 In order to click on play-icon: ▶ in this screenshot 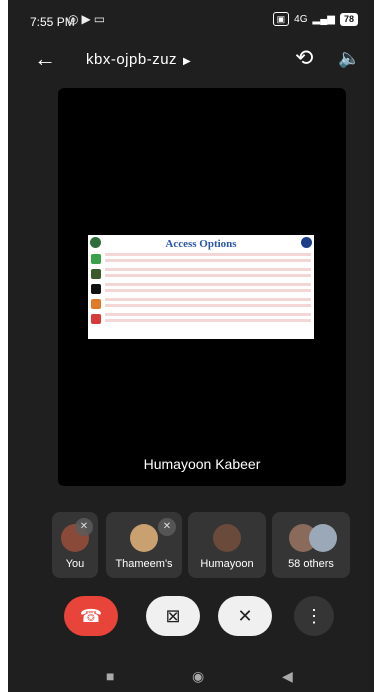, I will do `click(87, 19)`.